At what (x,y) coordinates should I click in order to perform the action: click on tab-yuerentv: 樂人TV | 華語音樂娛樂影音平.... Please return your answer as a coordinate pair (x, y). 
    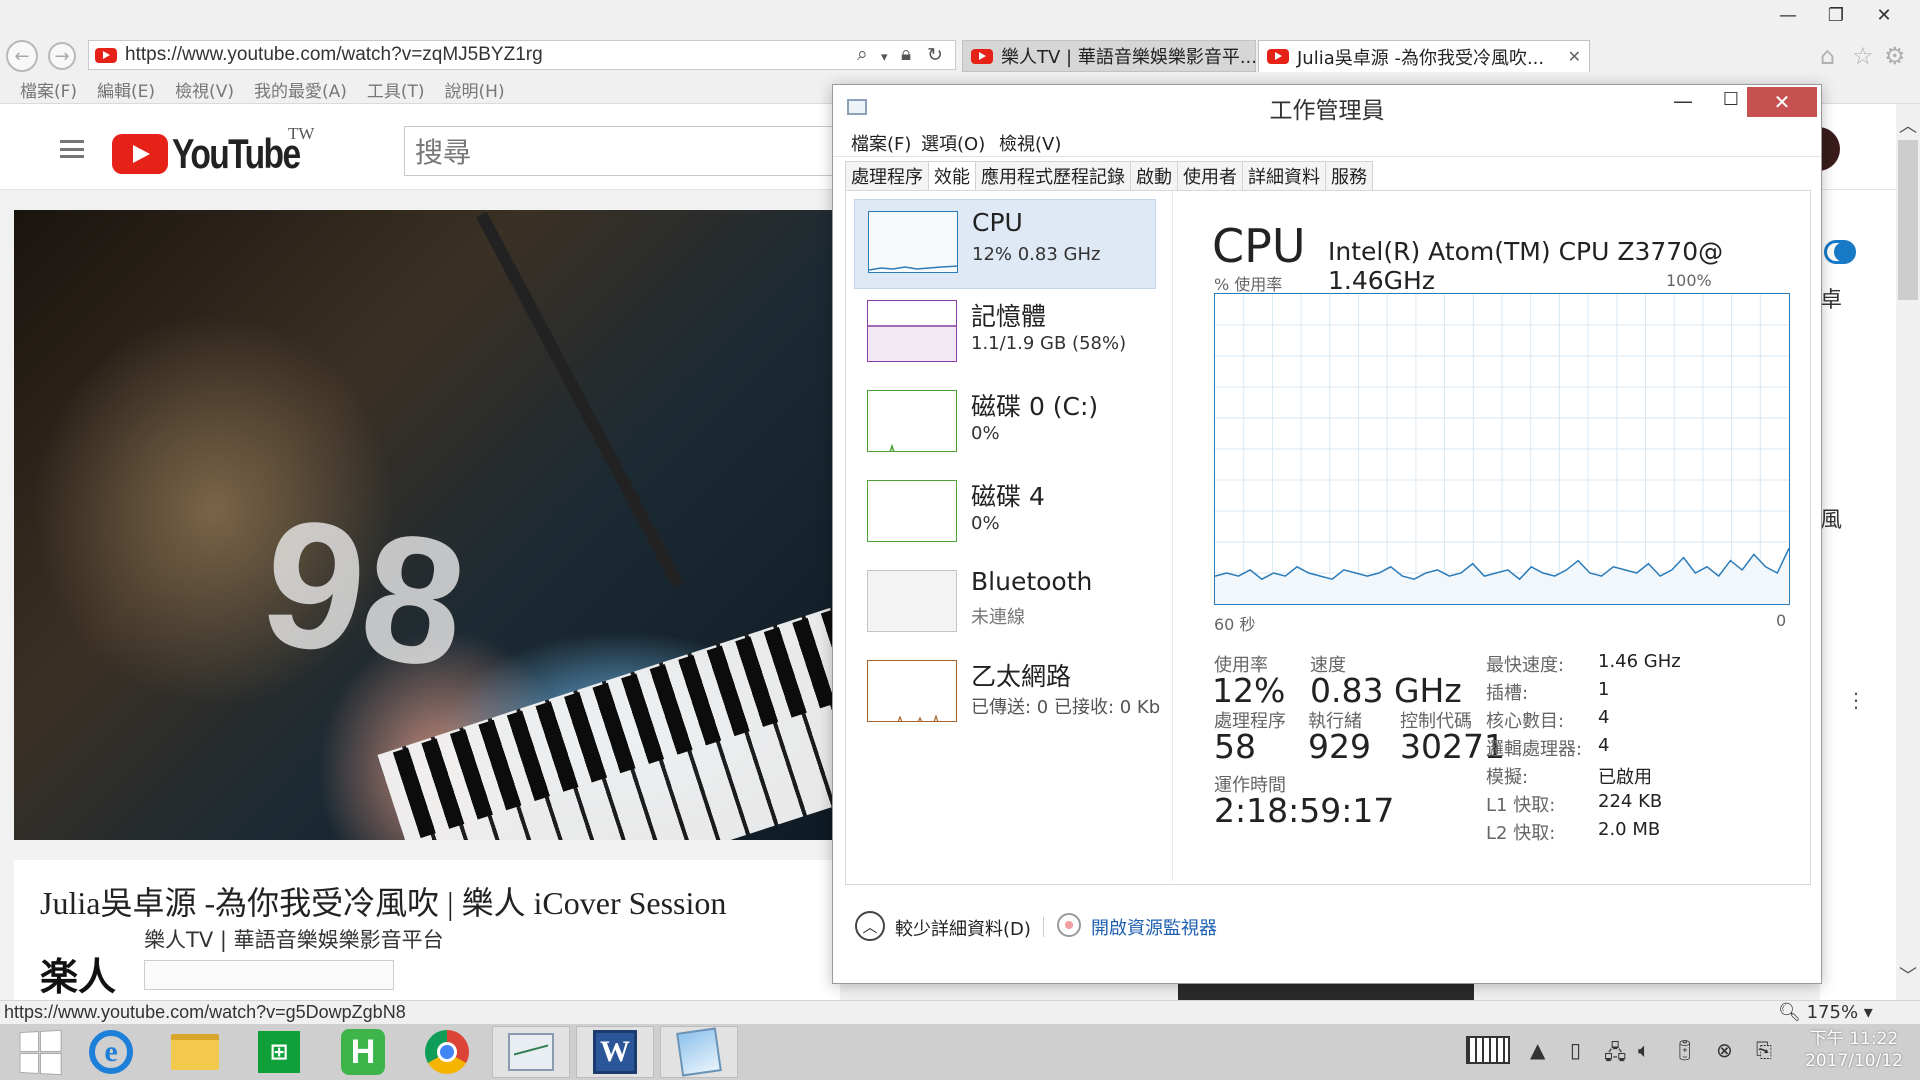
    Looking at the image, I should click on (1109, 56).